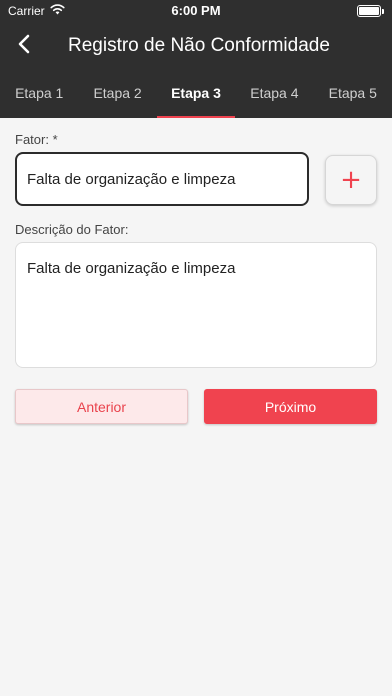  What do you see at coordinates (36, 139) in the screenshot?
I see `fator-label: Fator: *` at bounding box center [36, 139].